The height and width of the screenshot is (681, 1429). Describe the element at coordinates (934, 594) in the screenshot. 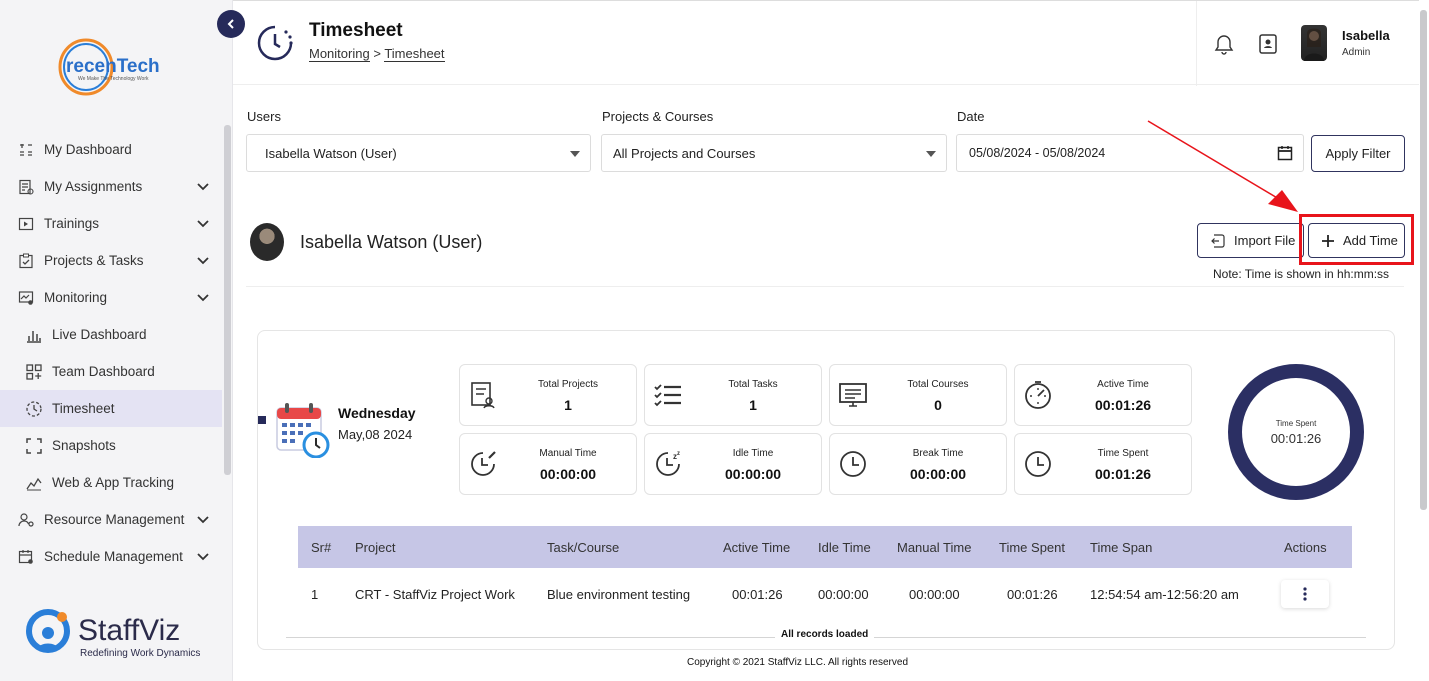

I see `cell-manual-time: 00:00:00` at that location.